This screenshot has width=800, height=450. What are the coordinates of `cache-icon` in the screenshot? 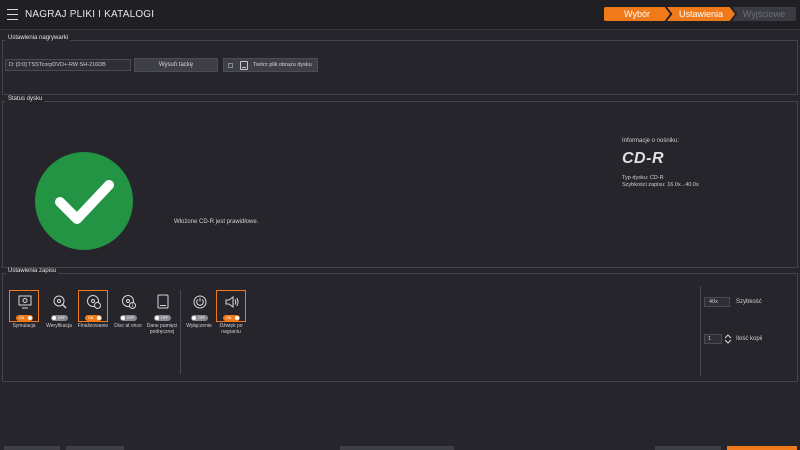 It's located at (163, 301).